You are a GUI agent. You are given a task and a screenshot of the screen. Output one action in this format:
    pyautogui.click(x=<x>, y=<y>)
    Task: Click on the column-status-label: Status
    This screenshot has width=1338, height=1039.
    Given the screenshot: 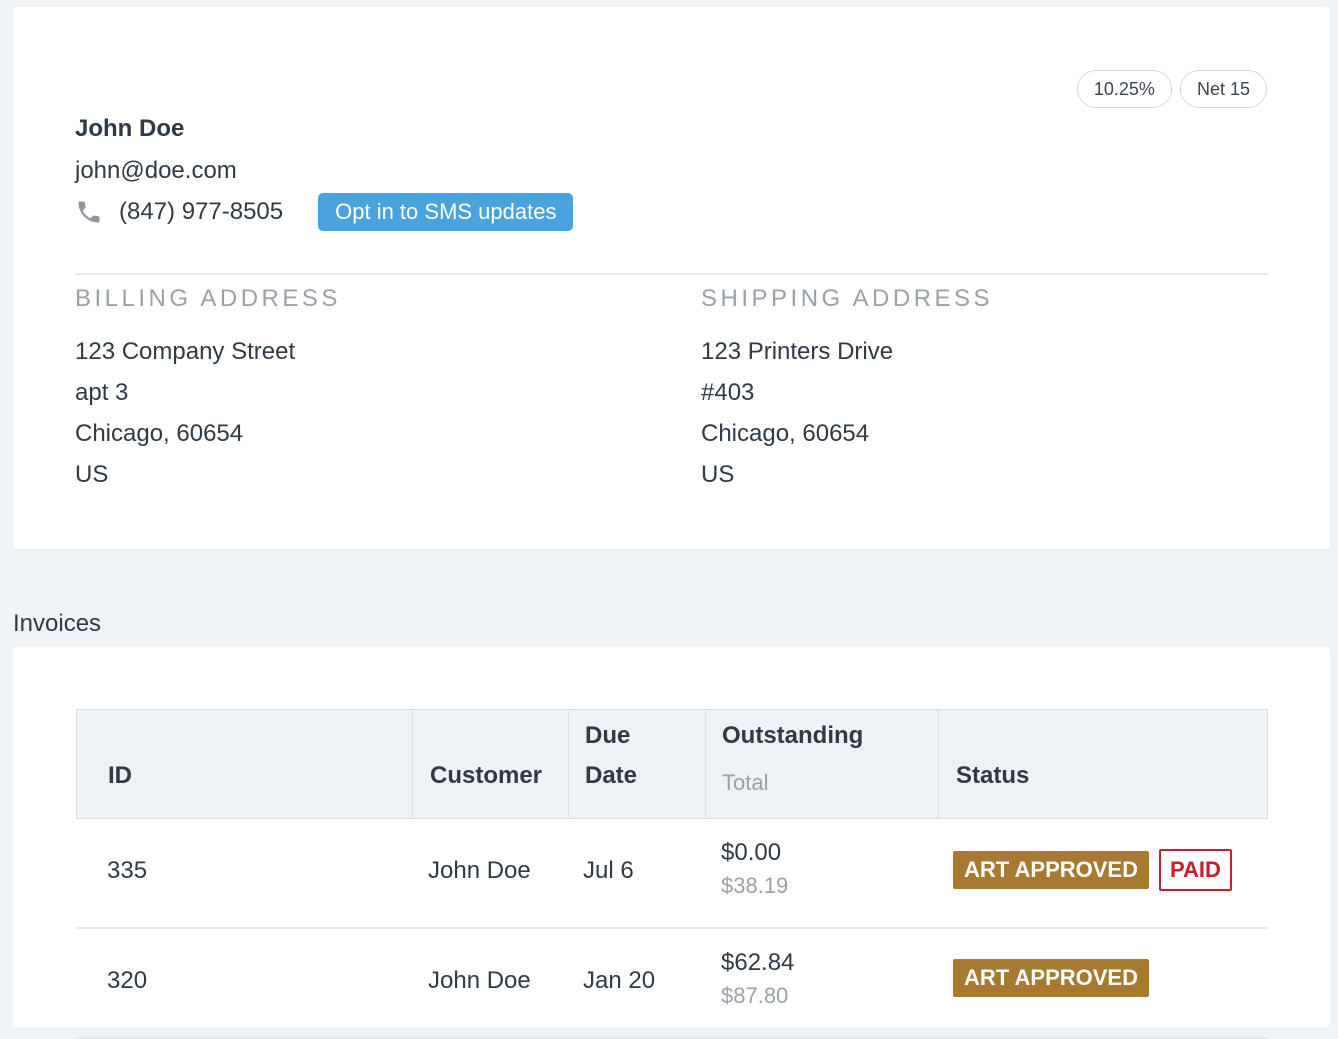 What is the action you would take?
    pyautogui.click(x=993, y=775)
    